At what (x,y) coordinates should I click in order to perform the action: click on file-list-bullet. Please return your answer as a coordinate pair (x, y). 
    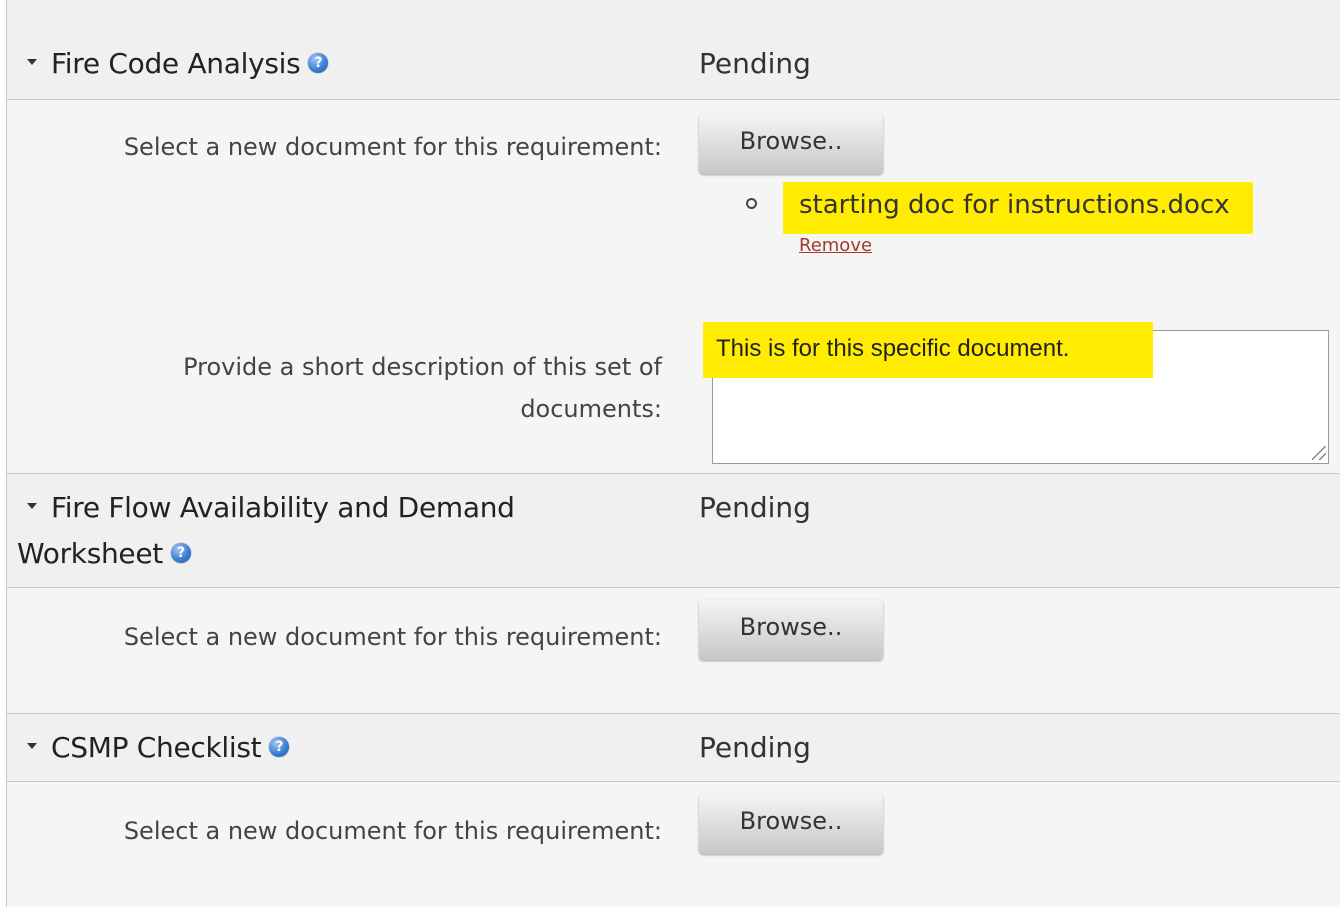
    Looking at the image, I should click on (751, 203).